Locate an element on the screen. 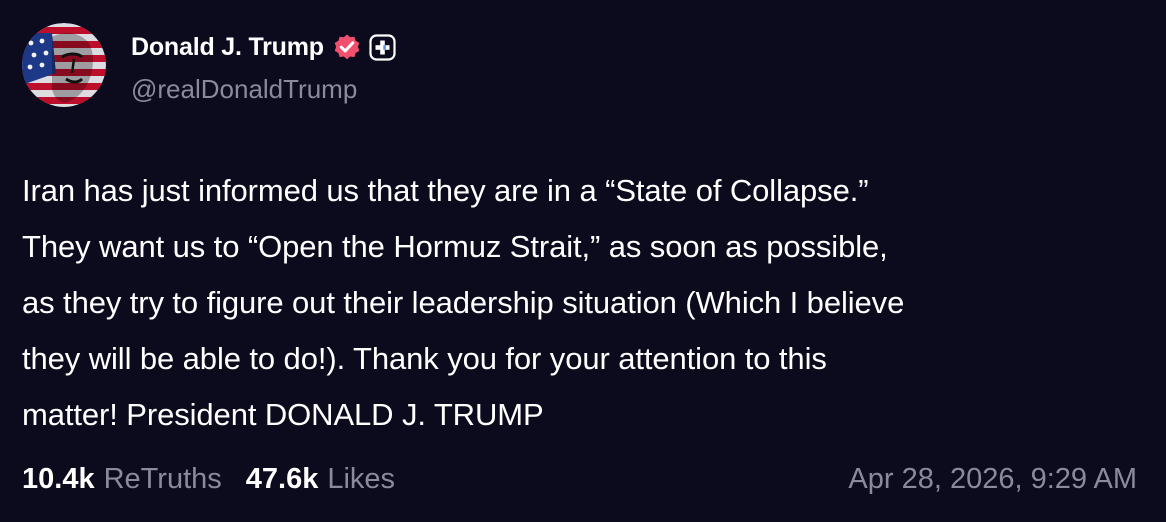  likes-count: 47.6k is located at coordinates (282, 478).